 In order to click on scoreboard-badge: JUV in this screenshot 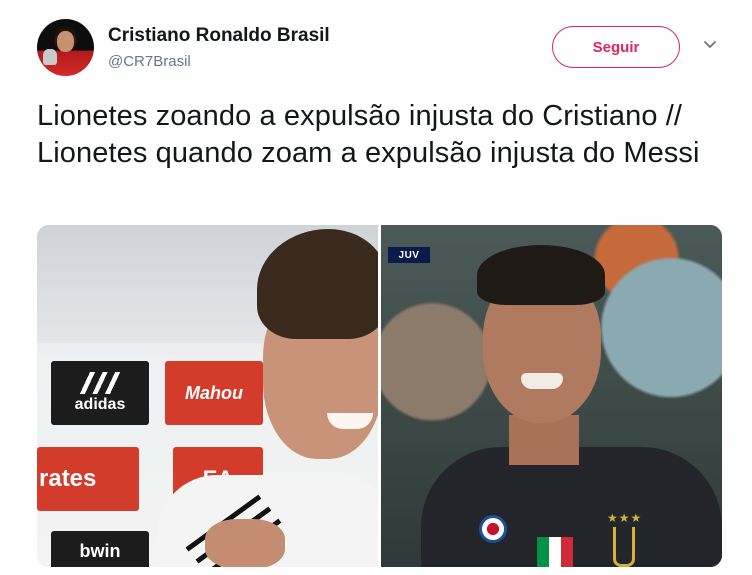, I will do `click(409, 255)`.